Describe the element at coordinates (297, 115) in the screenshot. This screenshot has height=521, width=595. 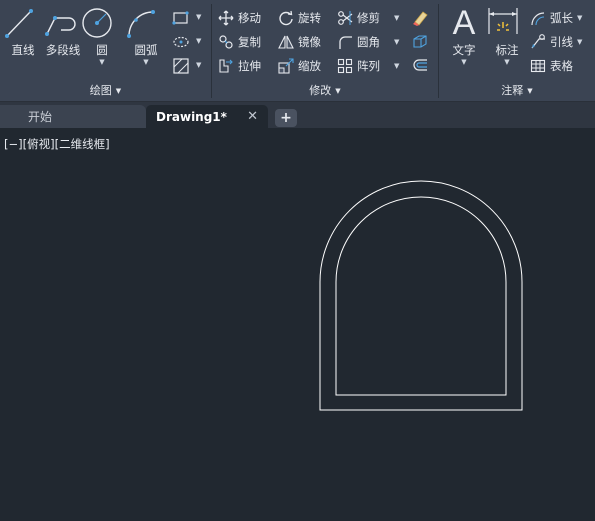
I see `document-tabbar: 开始 Drawing1* ✕ +` at that location.